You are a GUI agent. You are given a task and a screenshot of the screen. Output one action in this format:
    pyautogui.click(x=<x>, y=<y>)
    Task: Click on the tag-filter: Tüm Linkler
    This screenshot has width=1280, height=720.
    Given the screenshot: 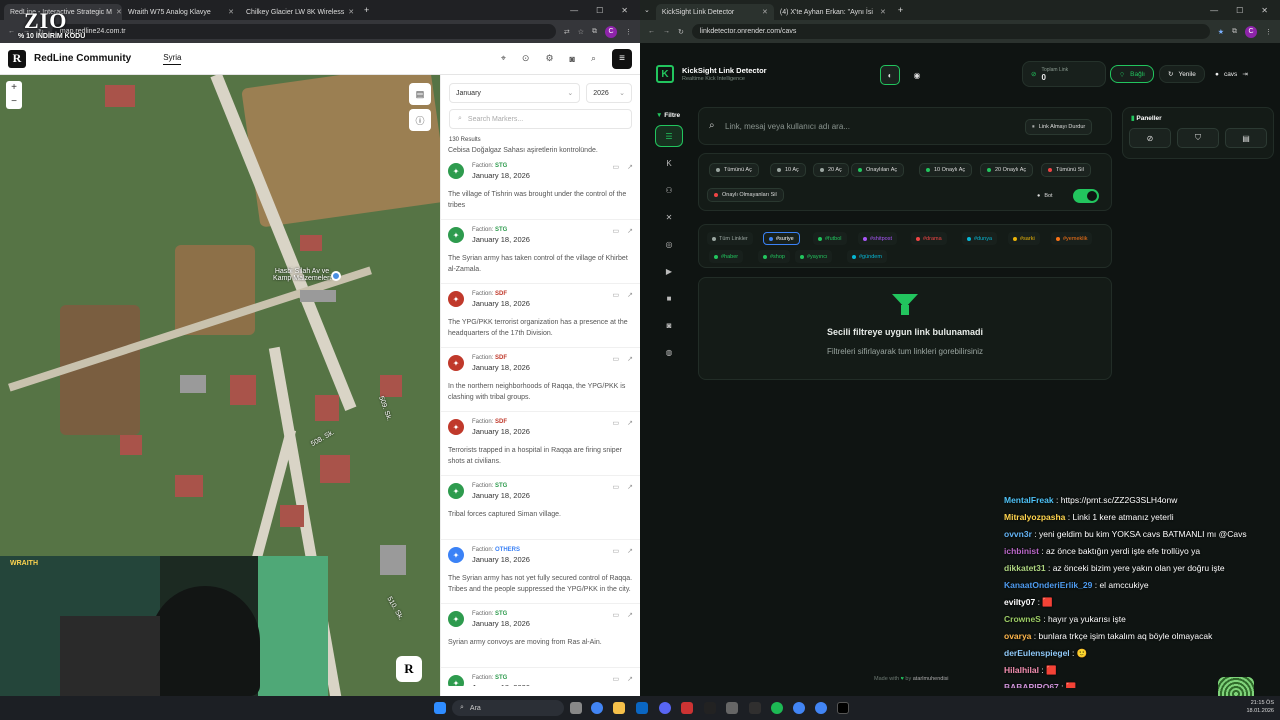 What is the action you would take?
    pyautogui.click(x=730, y=238)
    